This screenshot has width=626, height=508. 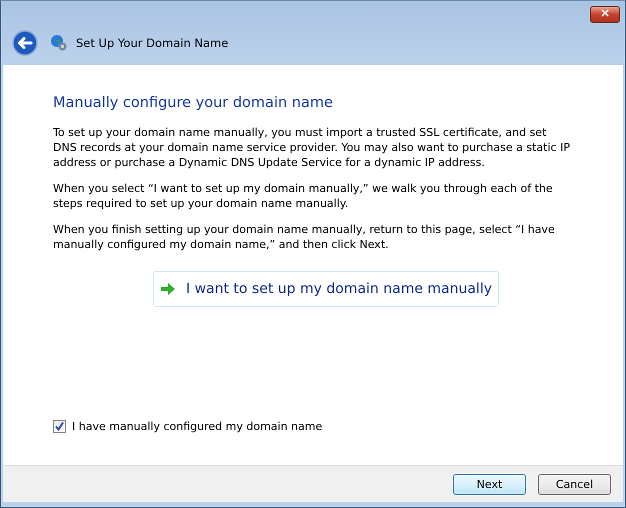 I want to click on window-title: Set Up Your Domain Name, so click(x=152, y=43).